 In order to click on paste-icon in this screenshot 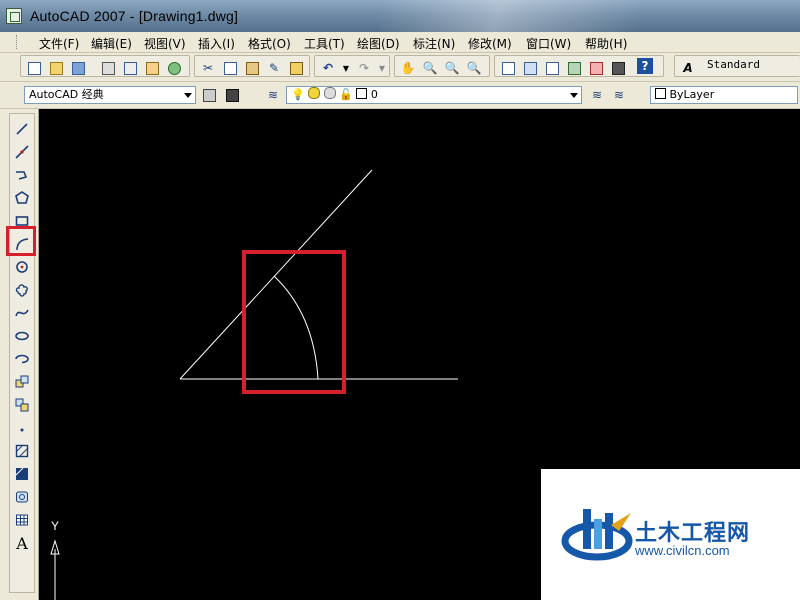, I will do `click(252, 68)`.